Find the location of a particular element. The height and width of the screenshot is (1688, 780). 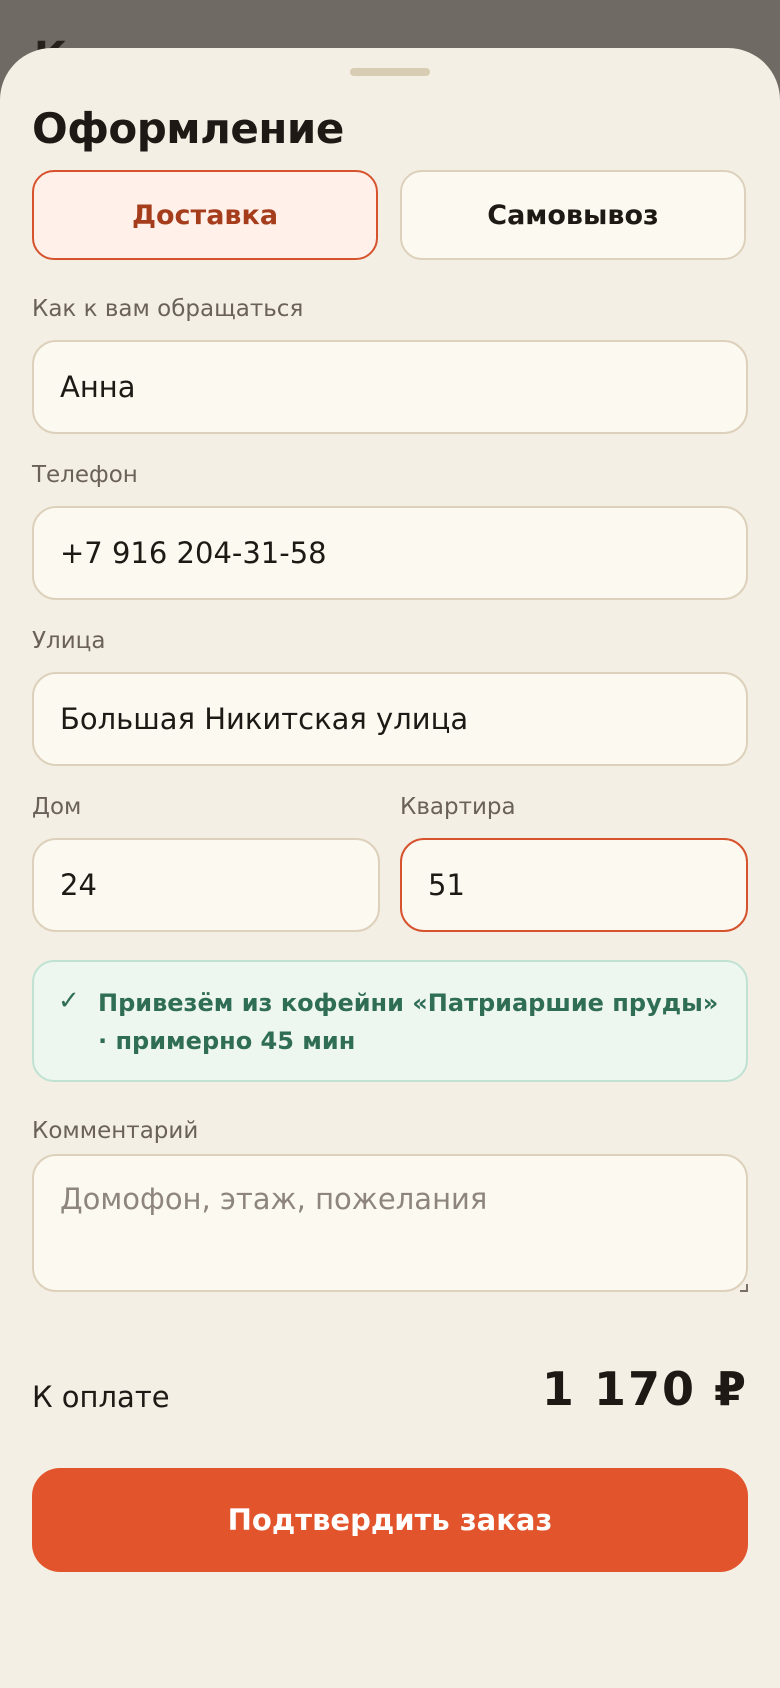

house-field is located at coordinates (206, 885).